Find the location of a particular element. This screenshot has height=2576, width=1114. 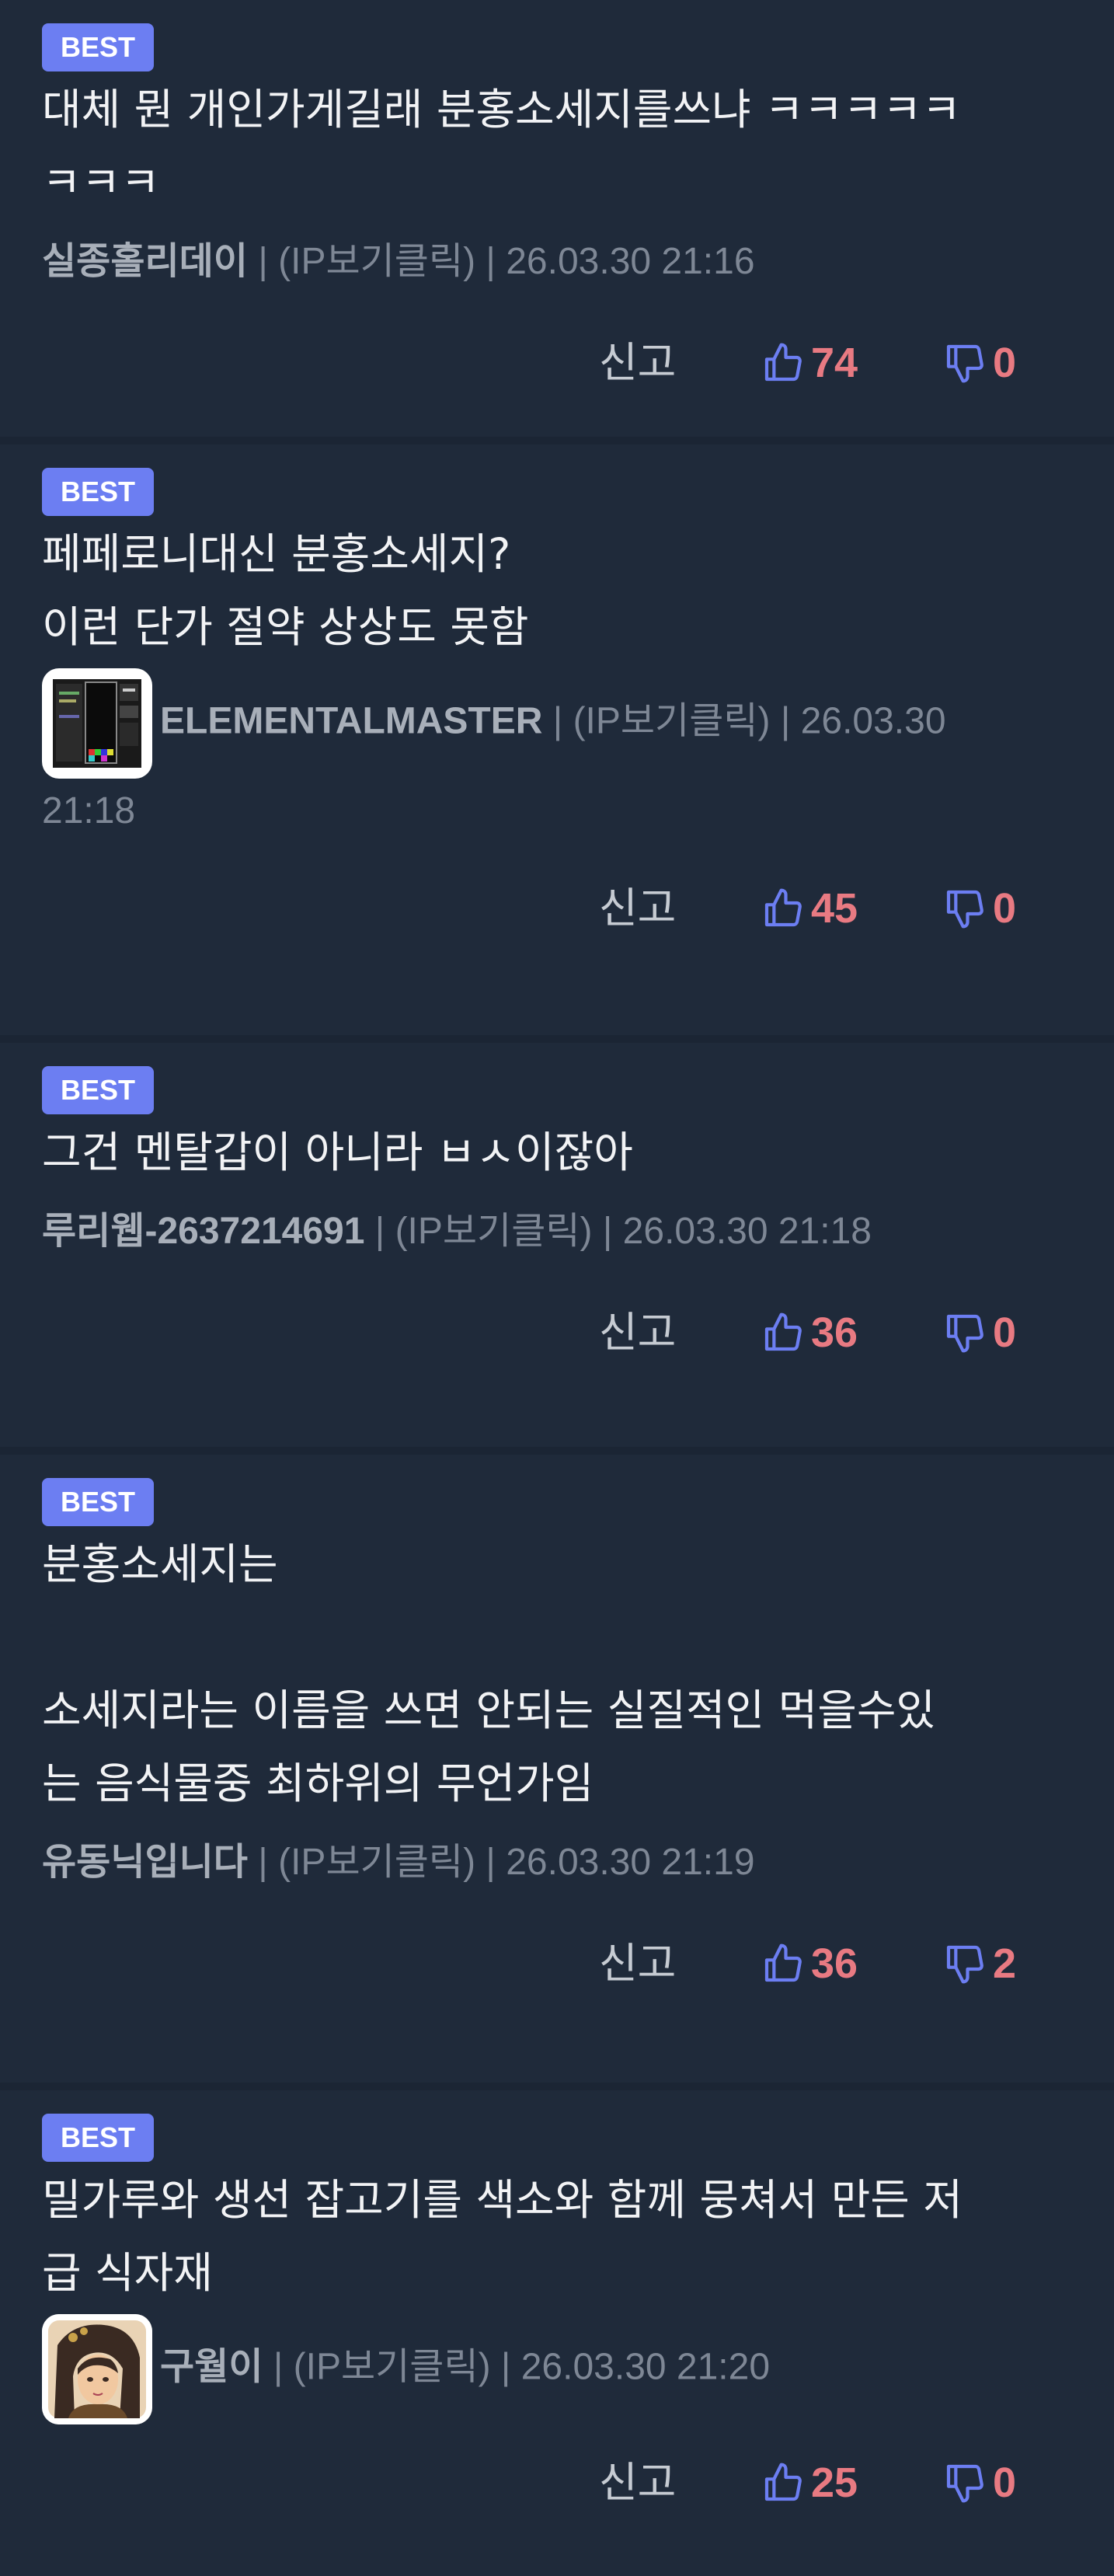

comment-meta: 실종홀리데이 | (IP보기클릭) | 26.03.30 21:16 is located at coordinates (557, 262).